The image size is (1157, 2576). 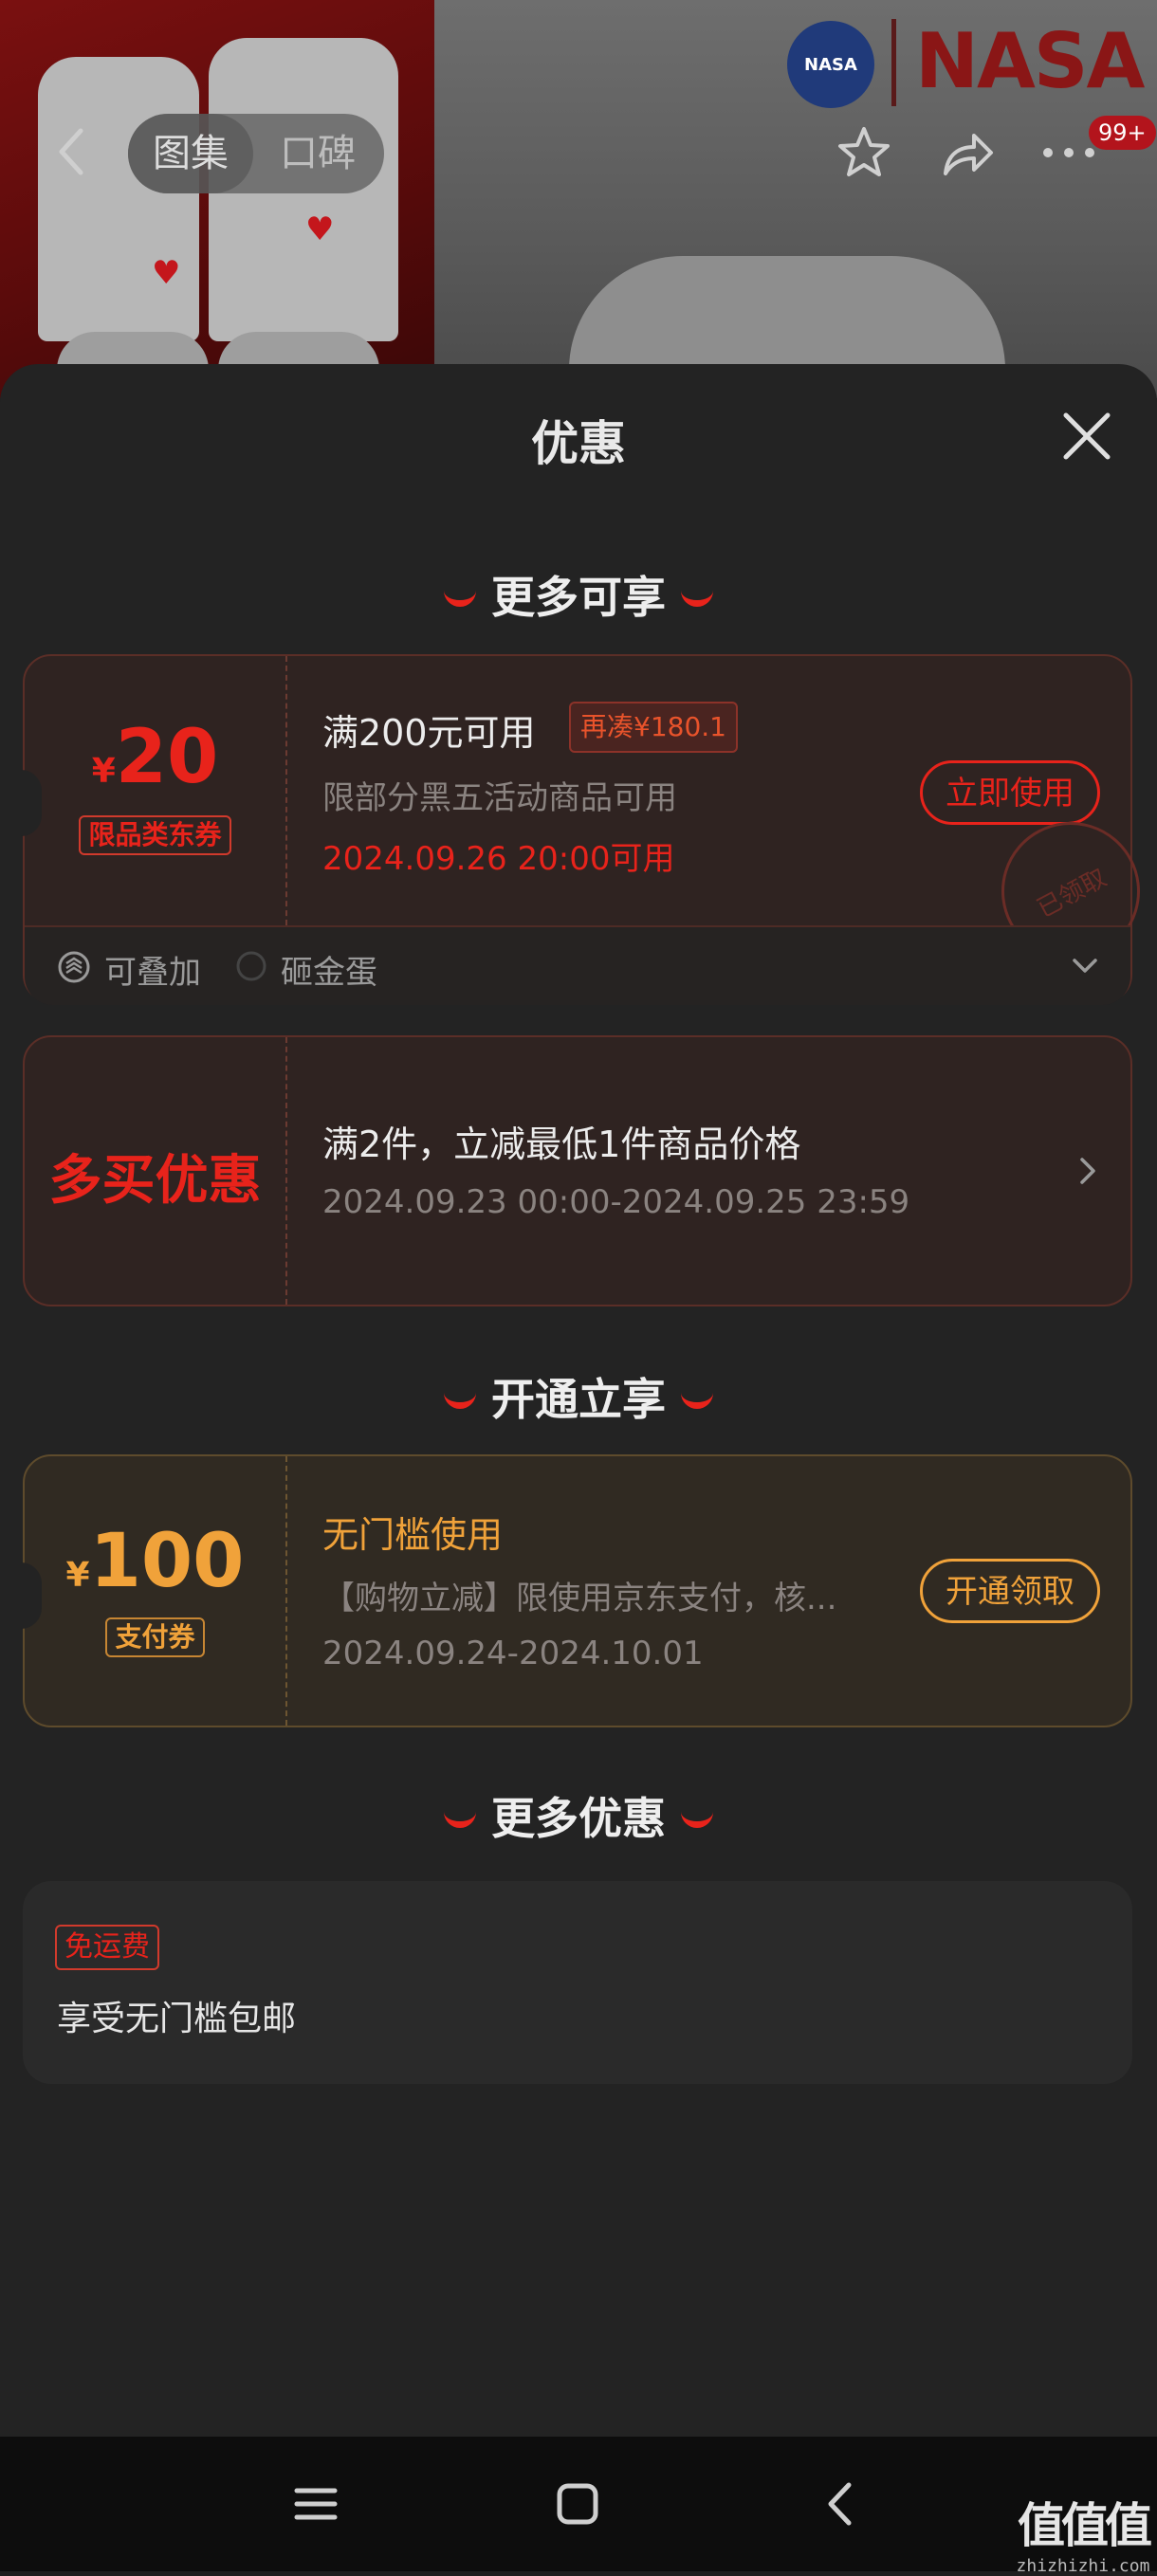 I want to click on recent-apps-button, so click(x=316, y=2504).